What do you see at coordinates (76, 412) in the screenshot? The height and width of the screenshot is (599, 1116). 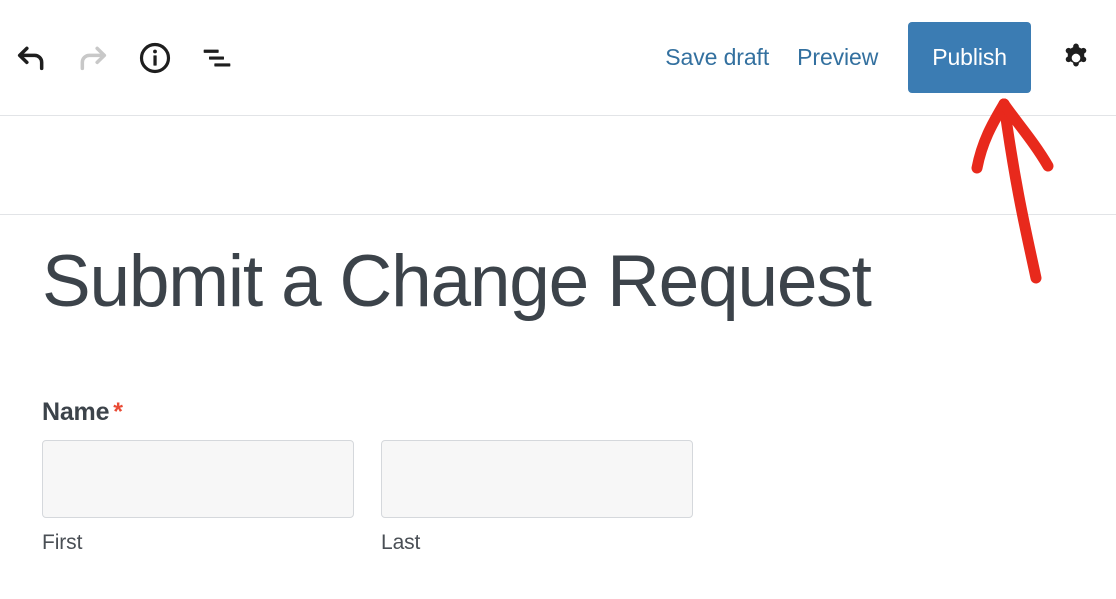 I see `name-label-text: Name` at bounding box center [76, 412].